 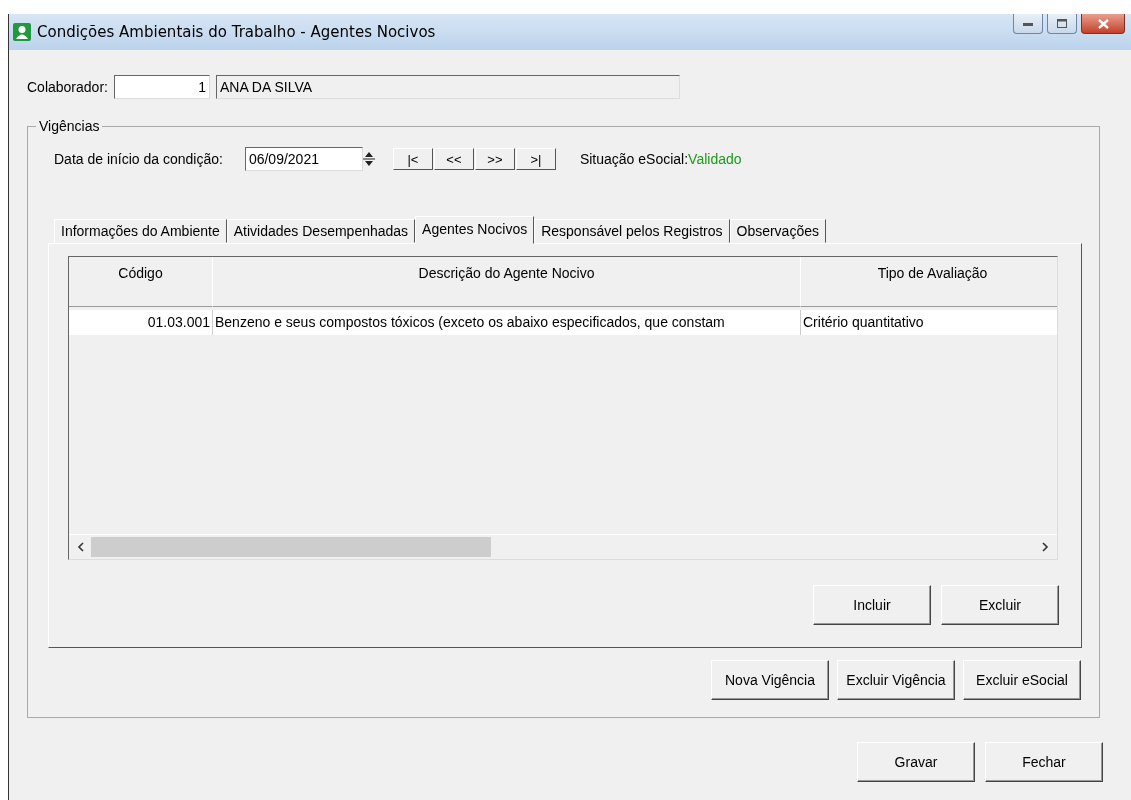 What do you see at coordinates (770, 680) in the screenshot?
I see `vigencia-button: Nova Vigência` at bounding box center [770, 680].